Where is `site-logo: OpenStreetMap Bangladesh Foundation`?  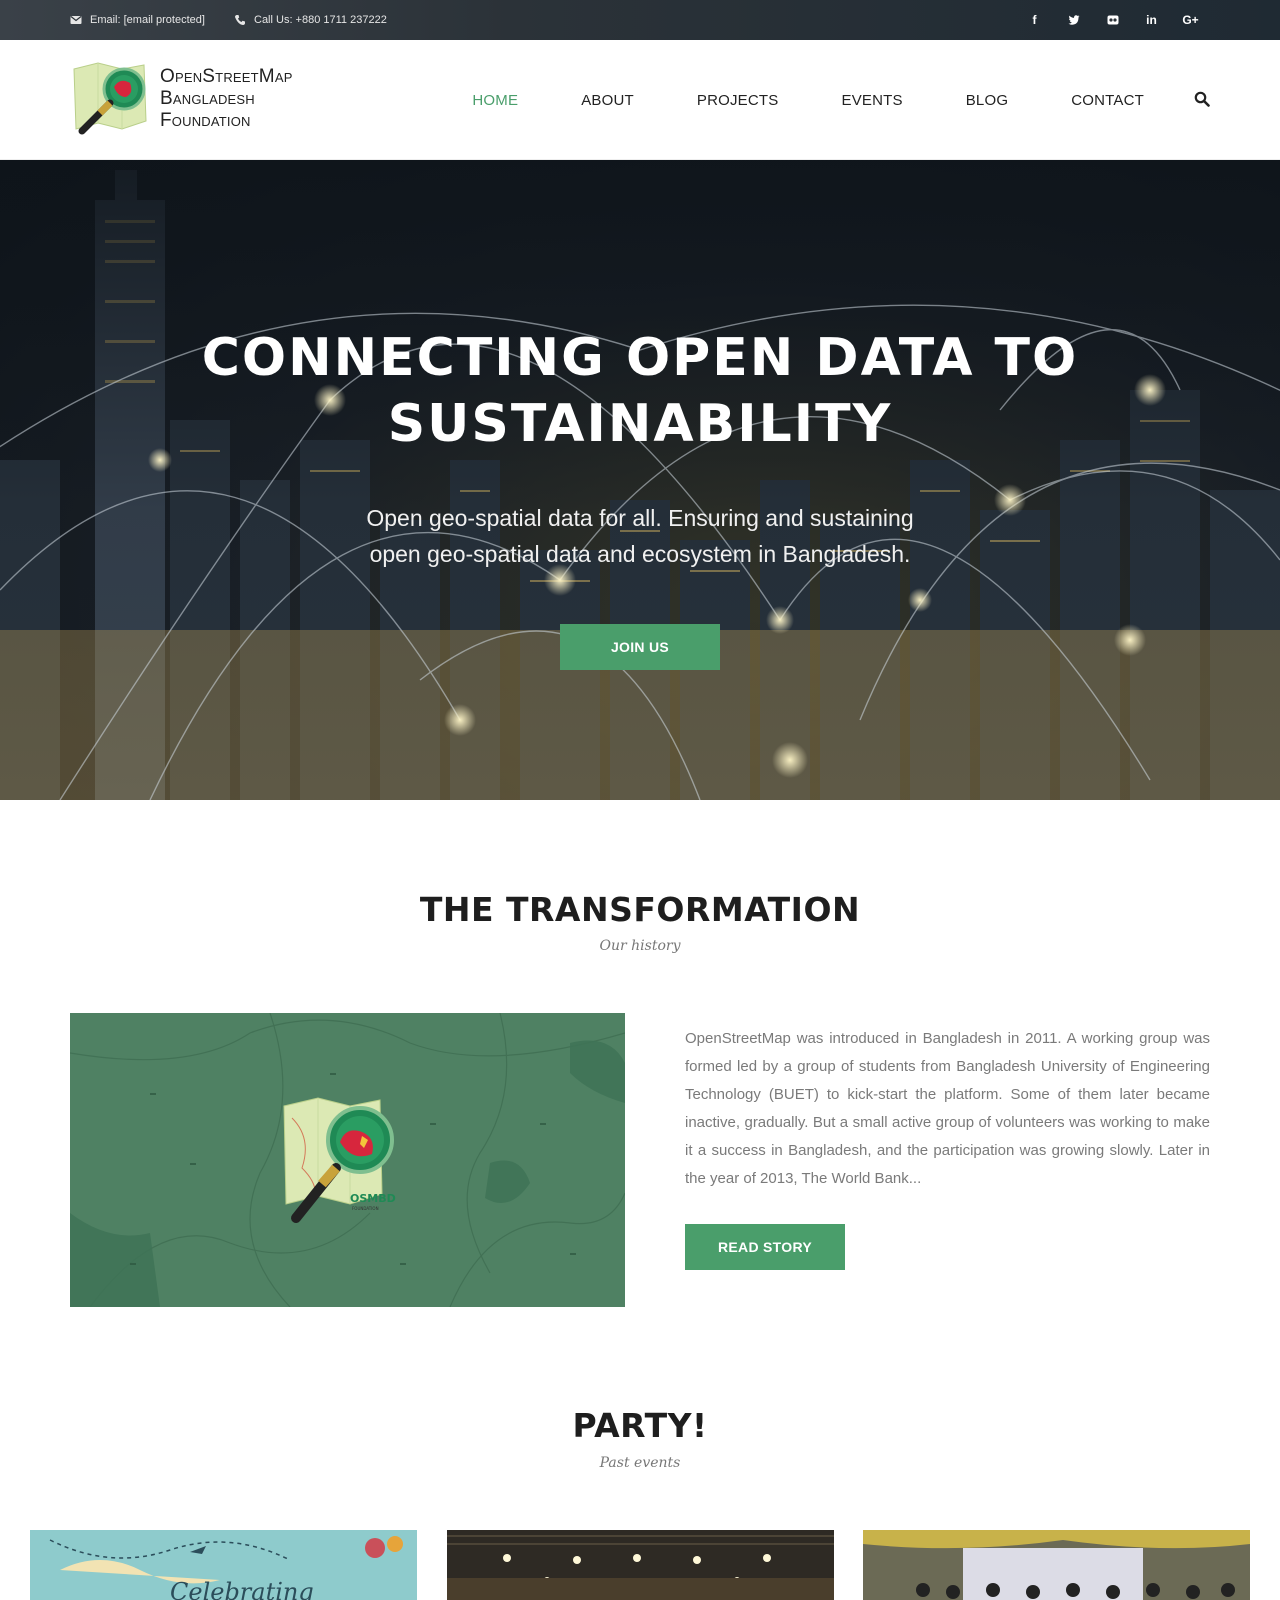 site-logo: OpenStreetMap Bangladesh Foundation is located at coordinates (200, 99).